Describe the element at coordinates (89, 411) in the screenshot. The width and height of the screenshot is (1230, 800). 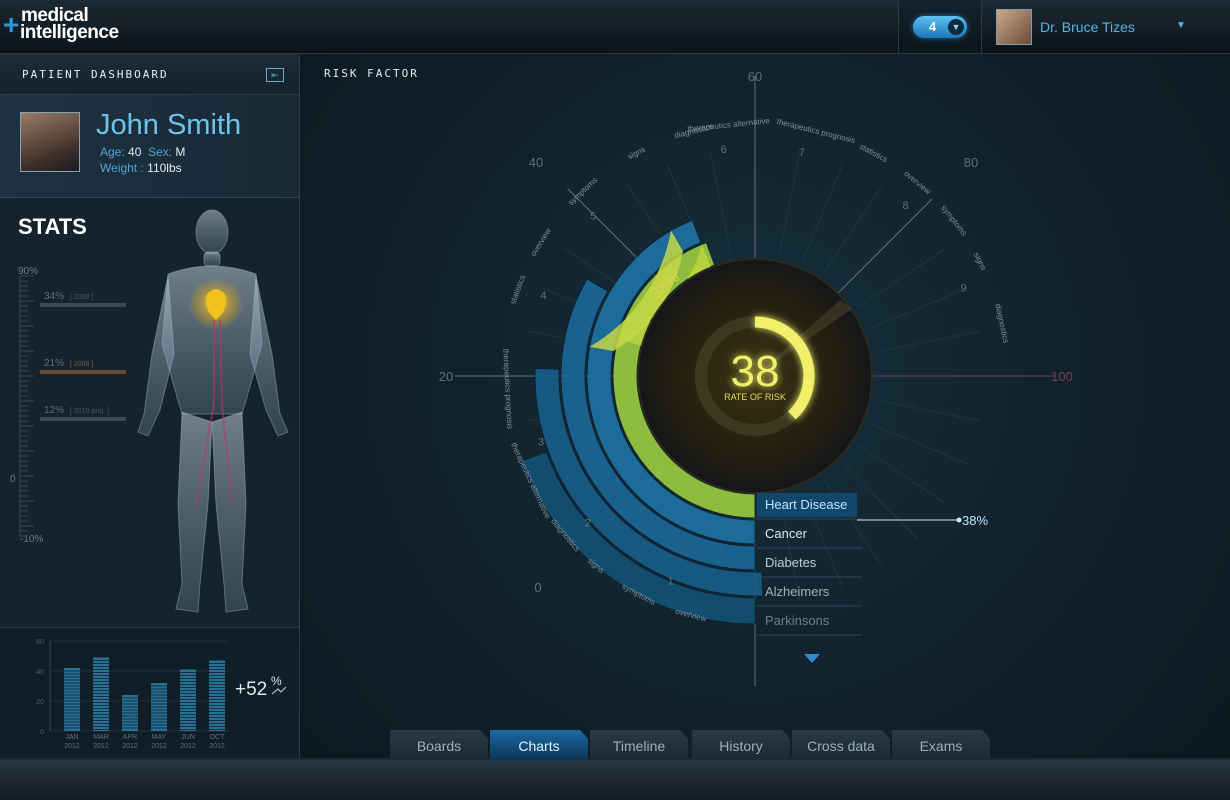
I see `marker-tag-3: [ 2010 proj. ]` at that location.